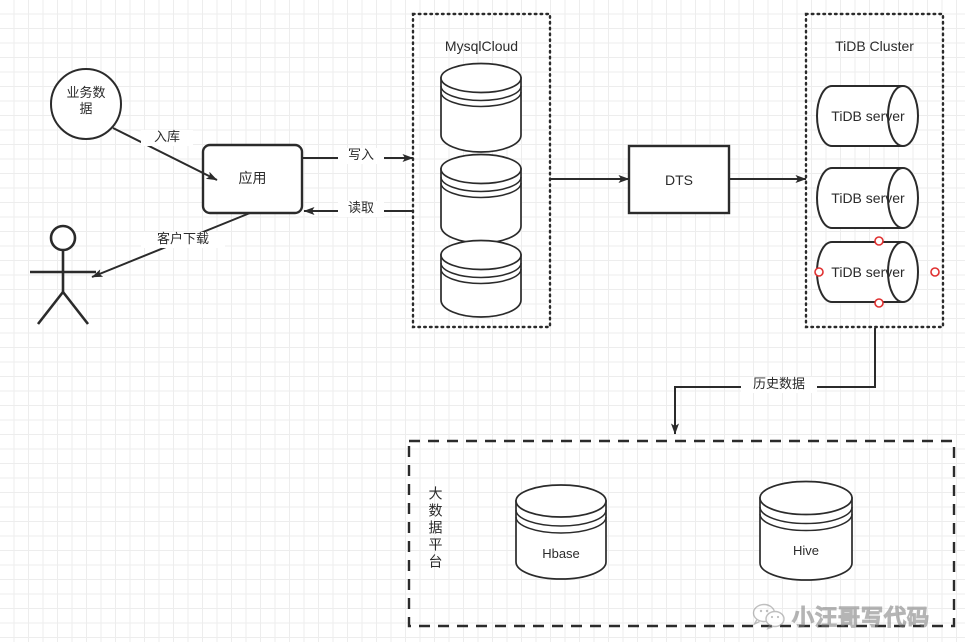 The width and height of the screenshot is (965, 642). Describe the element at coordinates (183, 240) in the screenshot. I see `edge-download-label: 客户下载` at that location.